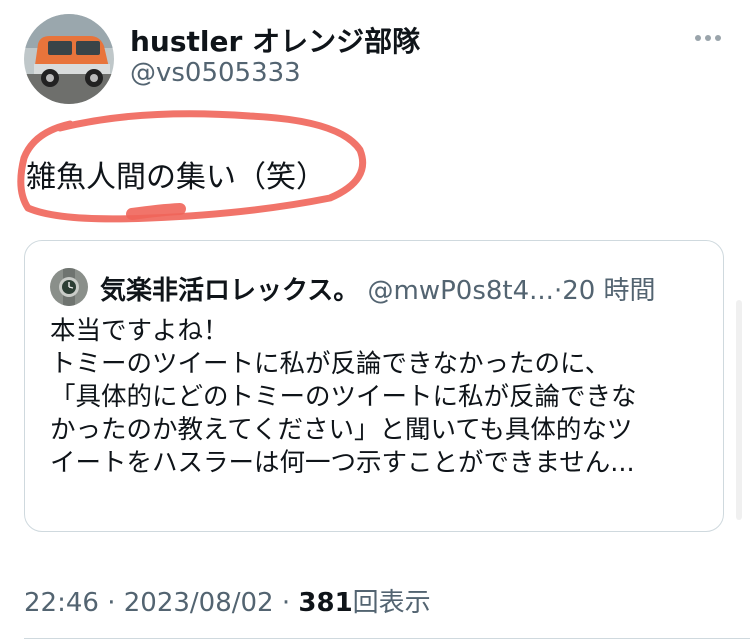 This screenshot has height=641, width=750. I want to click on tweet-time: 22:46, so click(61, 603).